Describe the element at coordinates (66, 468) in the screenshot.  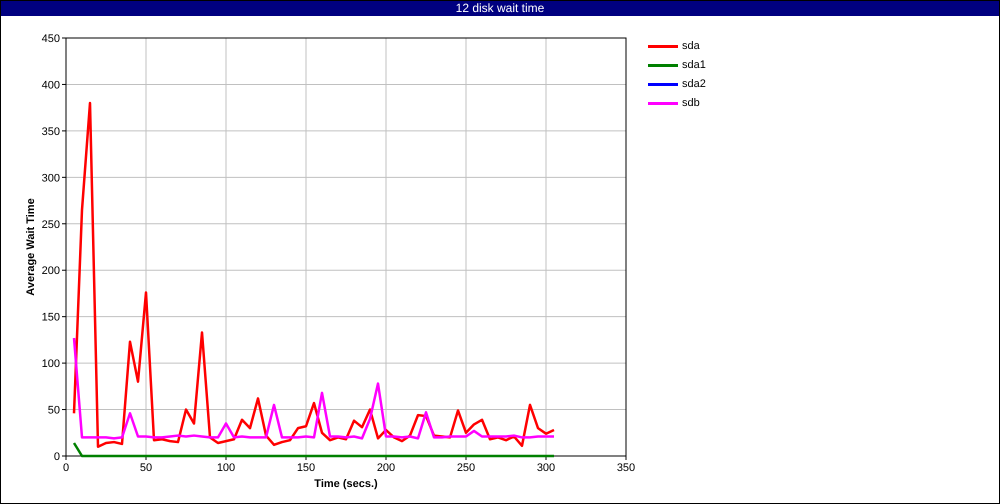
I see `x-tick-label: 0` at that location.